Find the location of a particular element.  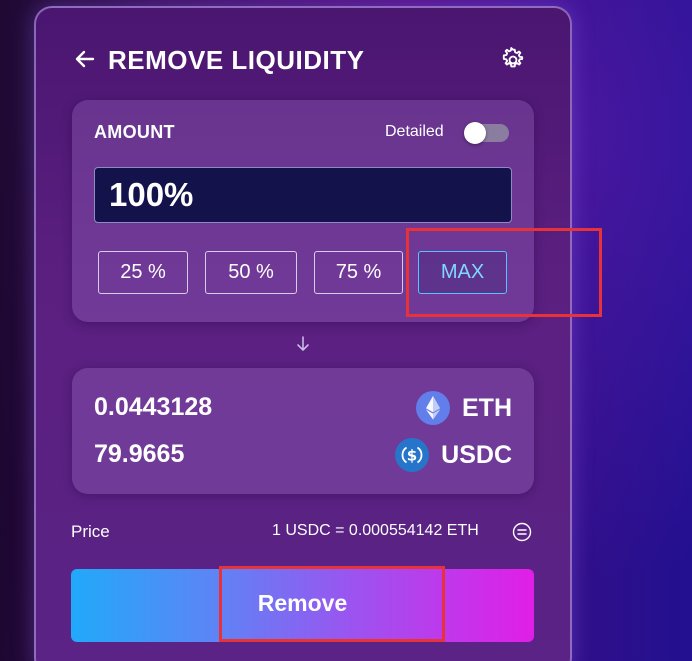

price-value: 1 USDC = 0.000554142 ETH is located at coordinates (375, 530).